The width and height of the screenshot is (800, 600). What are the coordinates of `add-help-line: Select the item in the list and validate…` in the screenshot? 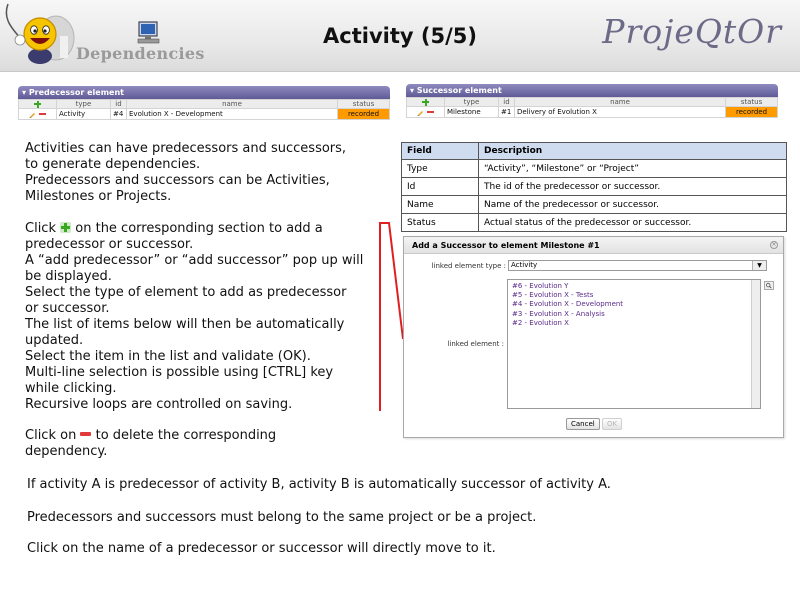 It's located at (168, 356).